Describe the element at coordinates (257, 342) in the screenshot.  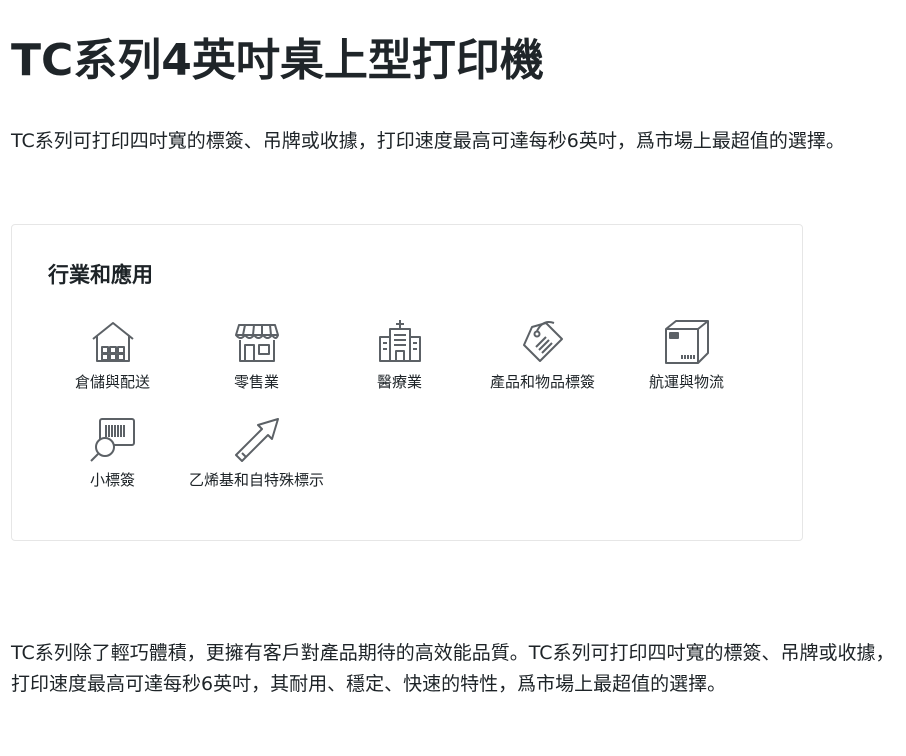
I see `storefront-icon` at that location.